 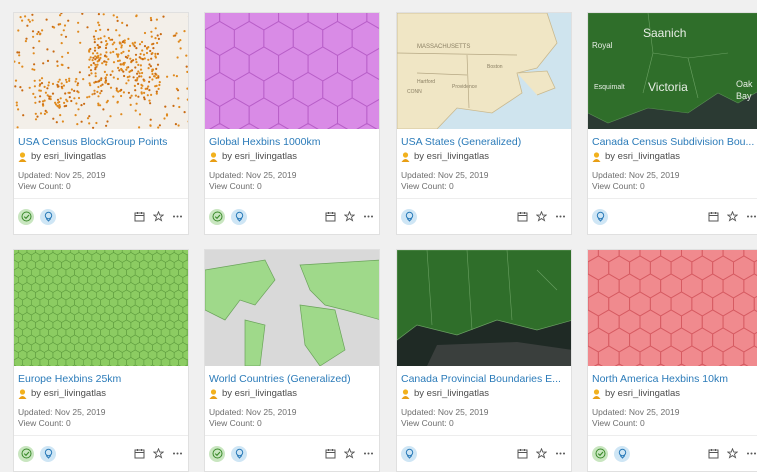 What do you see at coordinates (744, 84) in the screenshot?
I see `svg-text: Oak` at bounding box center [744, 84].